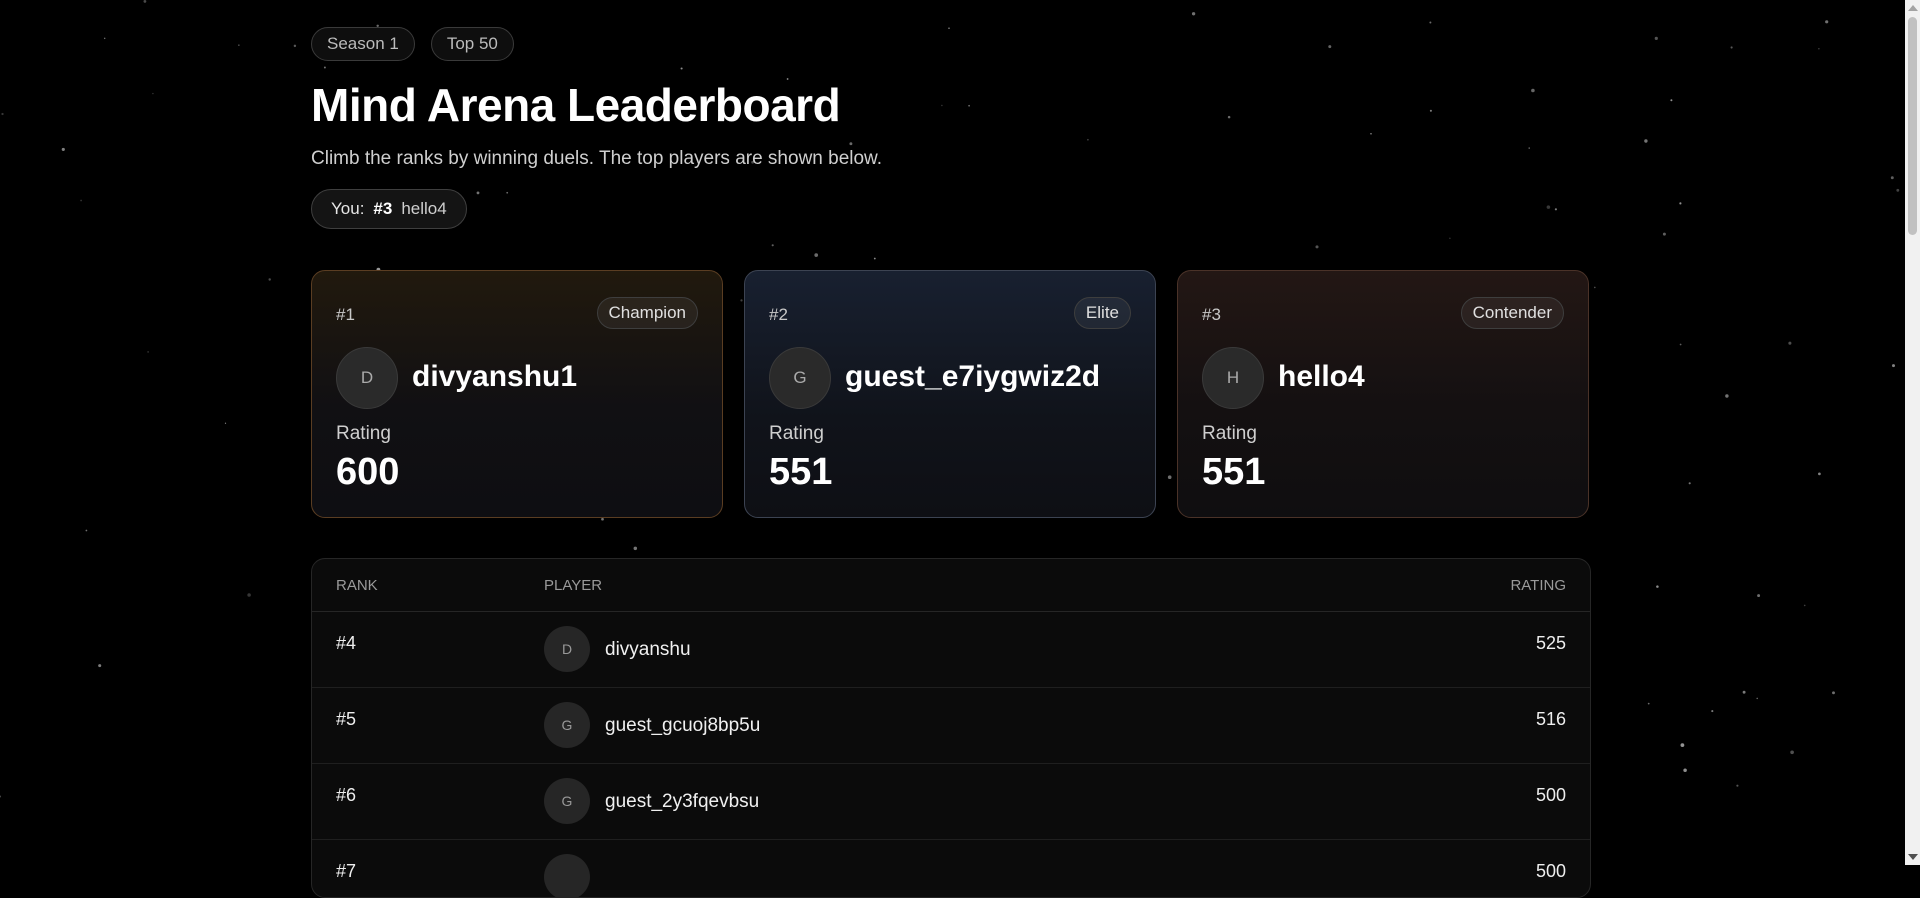  Describe the element at coordinates (567, 875) in the screenshot. I see `avatar` at that location.